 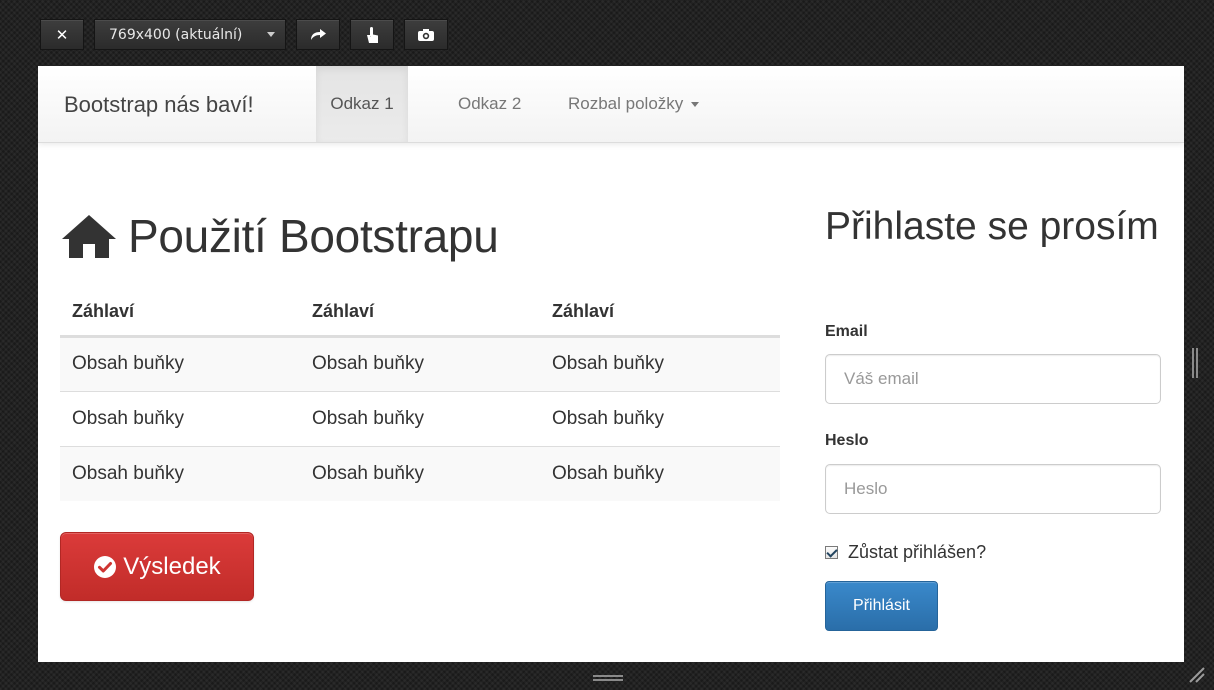 I want to click on nav-link-odkaz-1: Odkaz 1, so click(x=362, y=104).